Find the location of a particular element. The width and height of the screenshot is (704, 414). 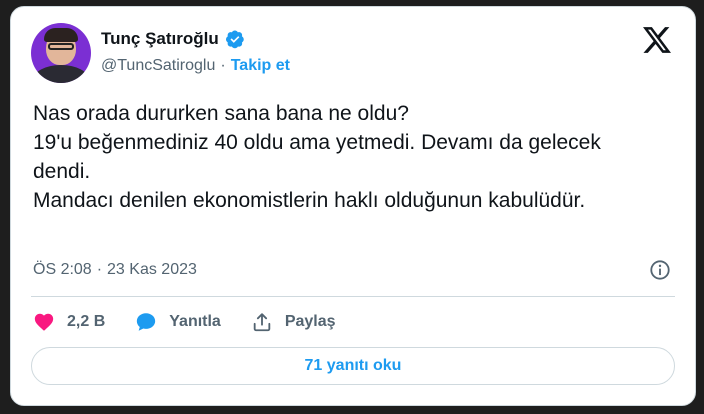

reply-label: Yanıtla is located at coordinates (195, 321).